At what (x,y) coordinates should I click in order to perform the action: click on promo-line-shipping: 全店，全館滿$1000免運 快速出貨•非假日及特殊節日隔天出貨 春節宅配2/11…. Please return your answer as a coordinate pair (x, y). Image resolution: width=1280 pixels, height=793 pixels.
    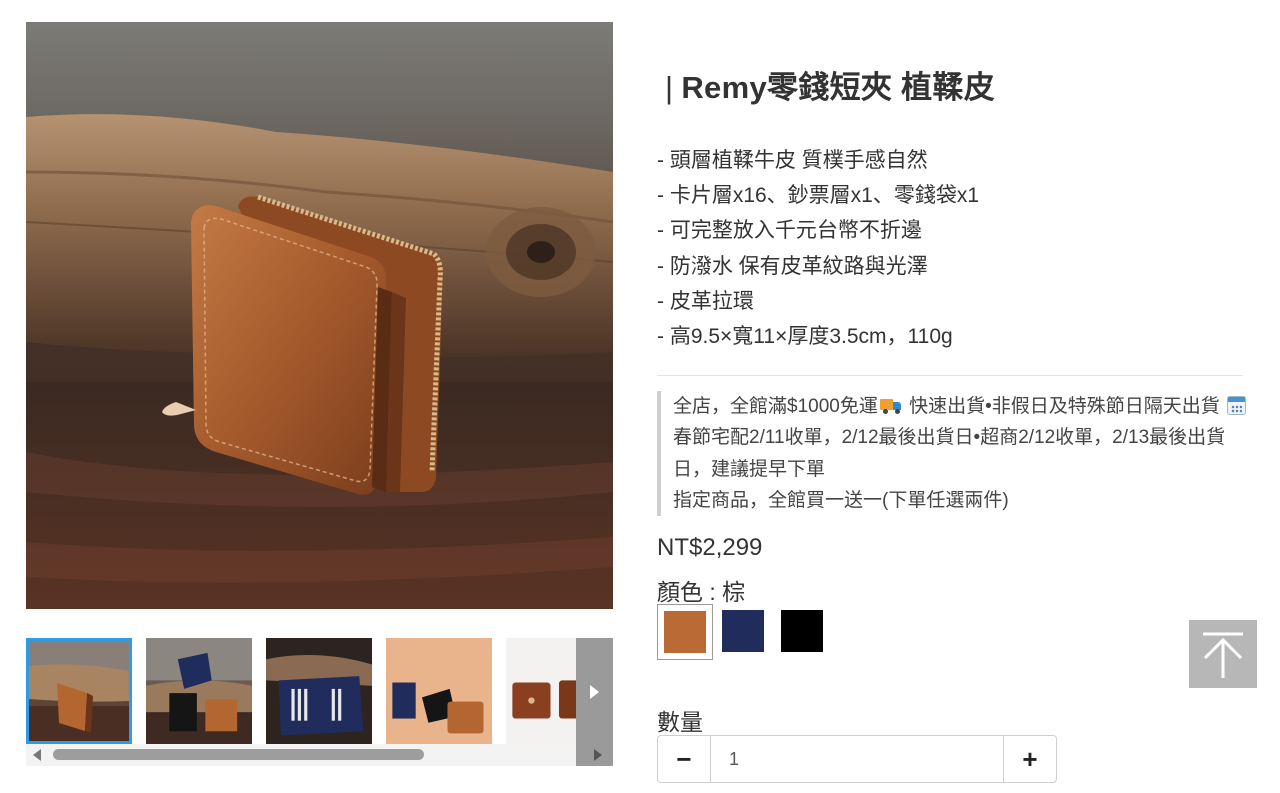
    Looking at the image, I should click on (963, 438).